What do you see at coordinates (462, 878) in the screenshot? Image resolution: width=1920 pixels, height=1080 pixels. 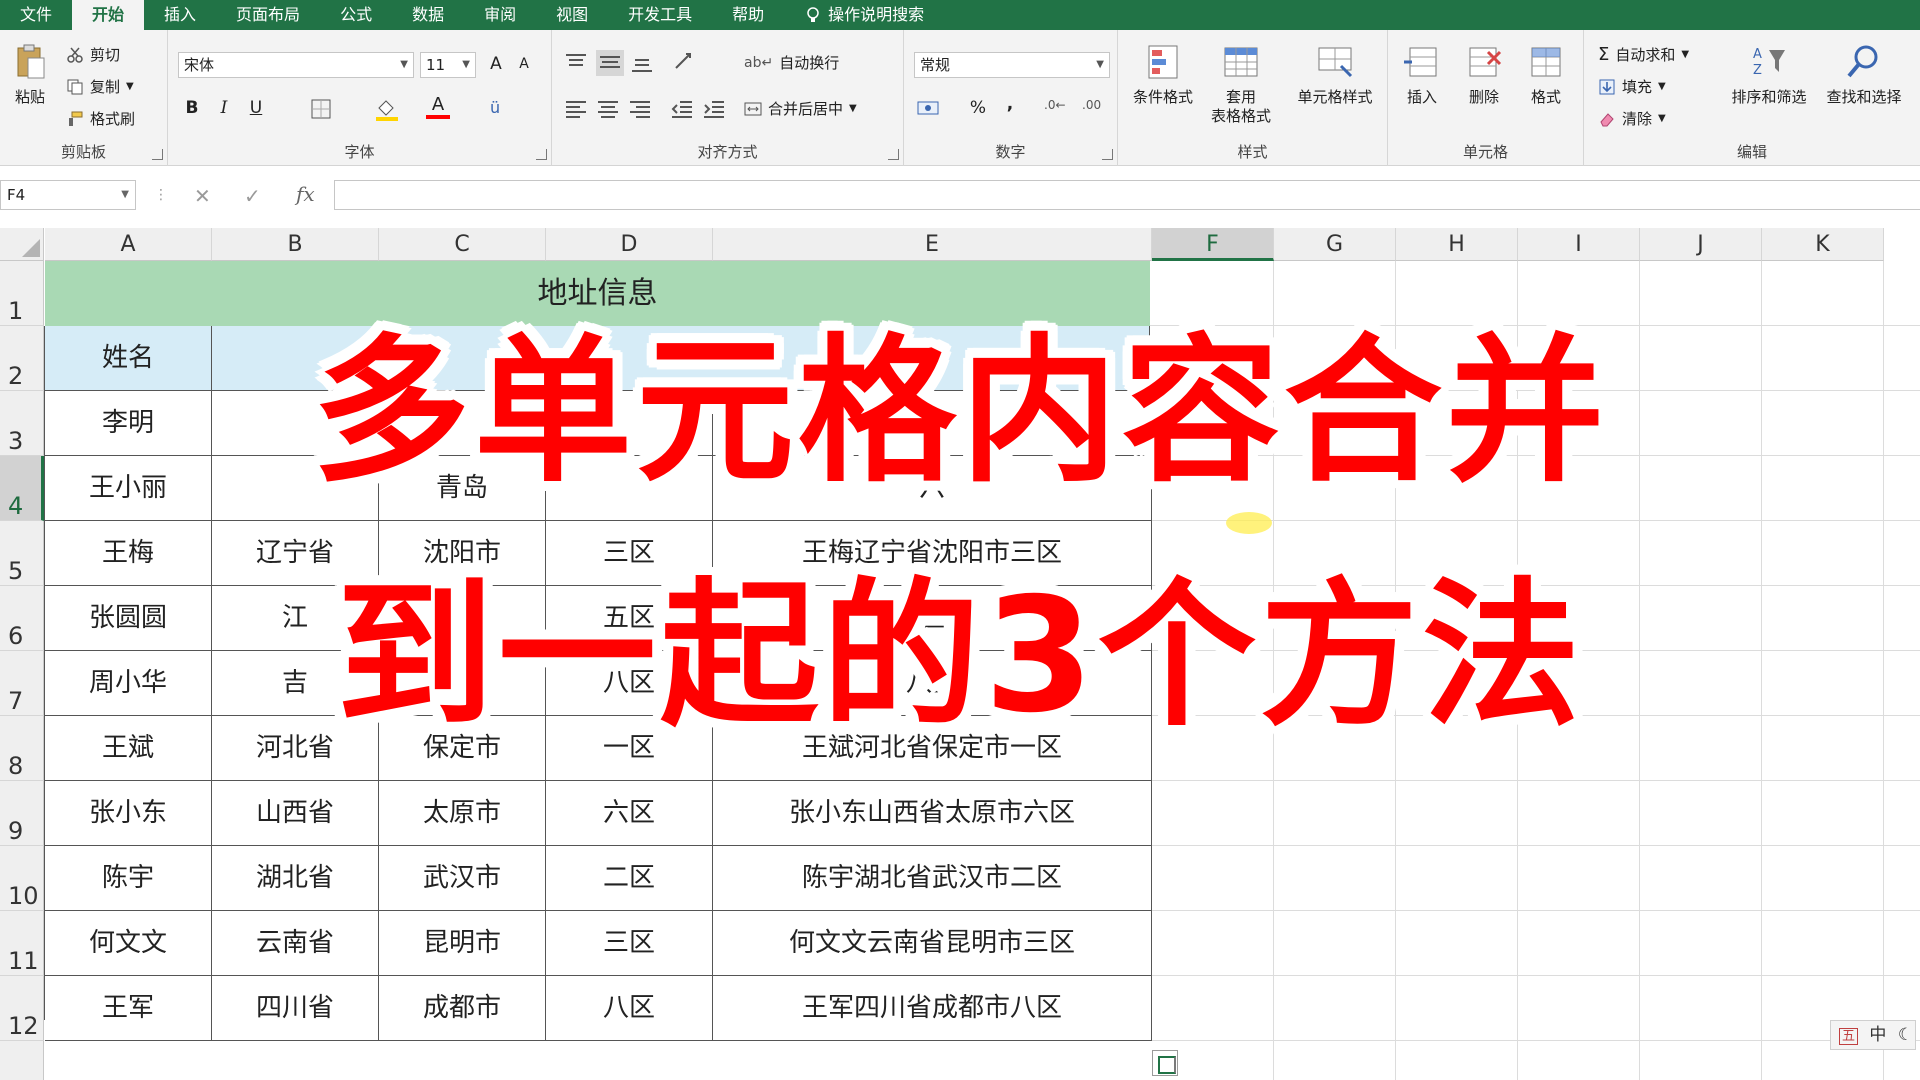 I see `table-cell: 武汉市` at bounding box center [462, 878].